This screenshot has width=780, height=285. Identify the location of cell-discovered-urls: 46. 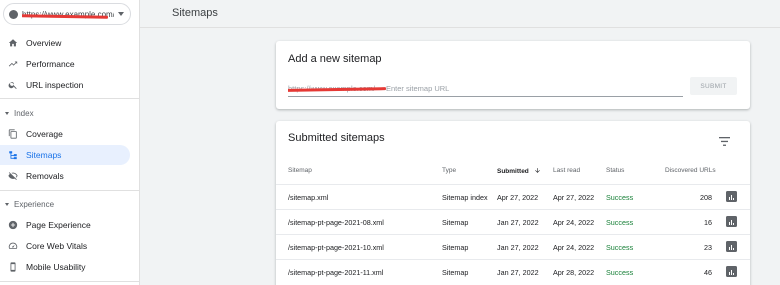
(708, 272).